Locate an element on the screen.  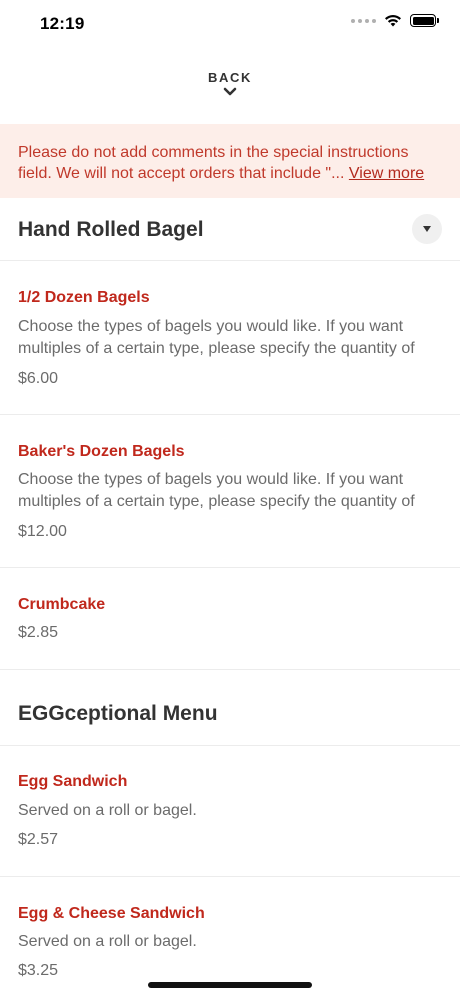
item-price: $2.57 is located at coordinates (38, 839).